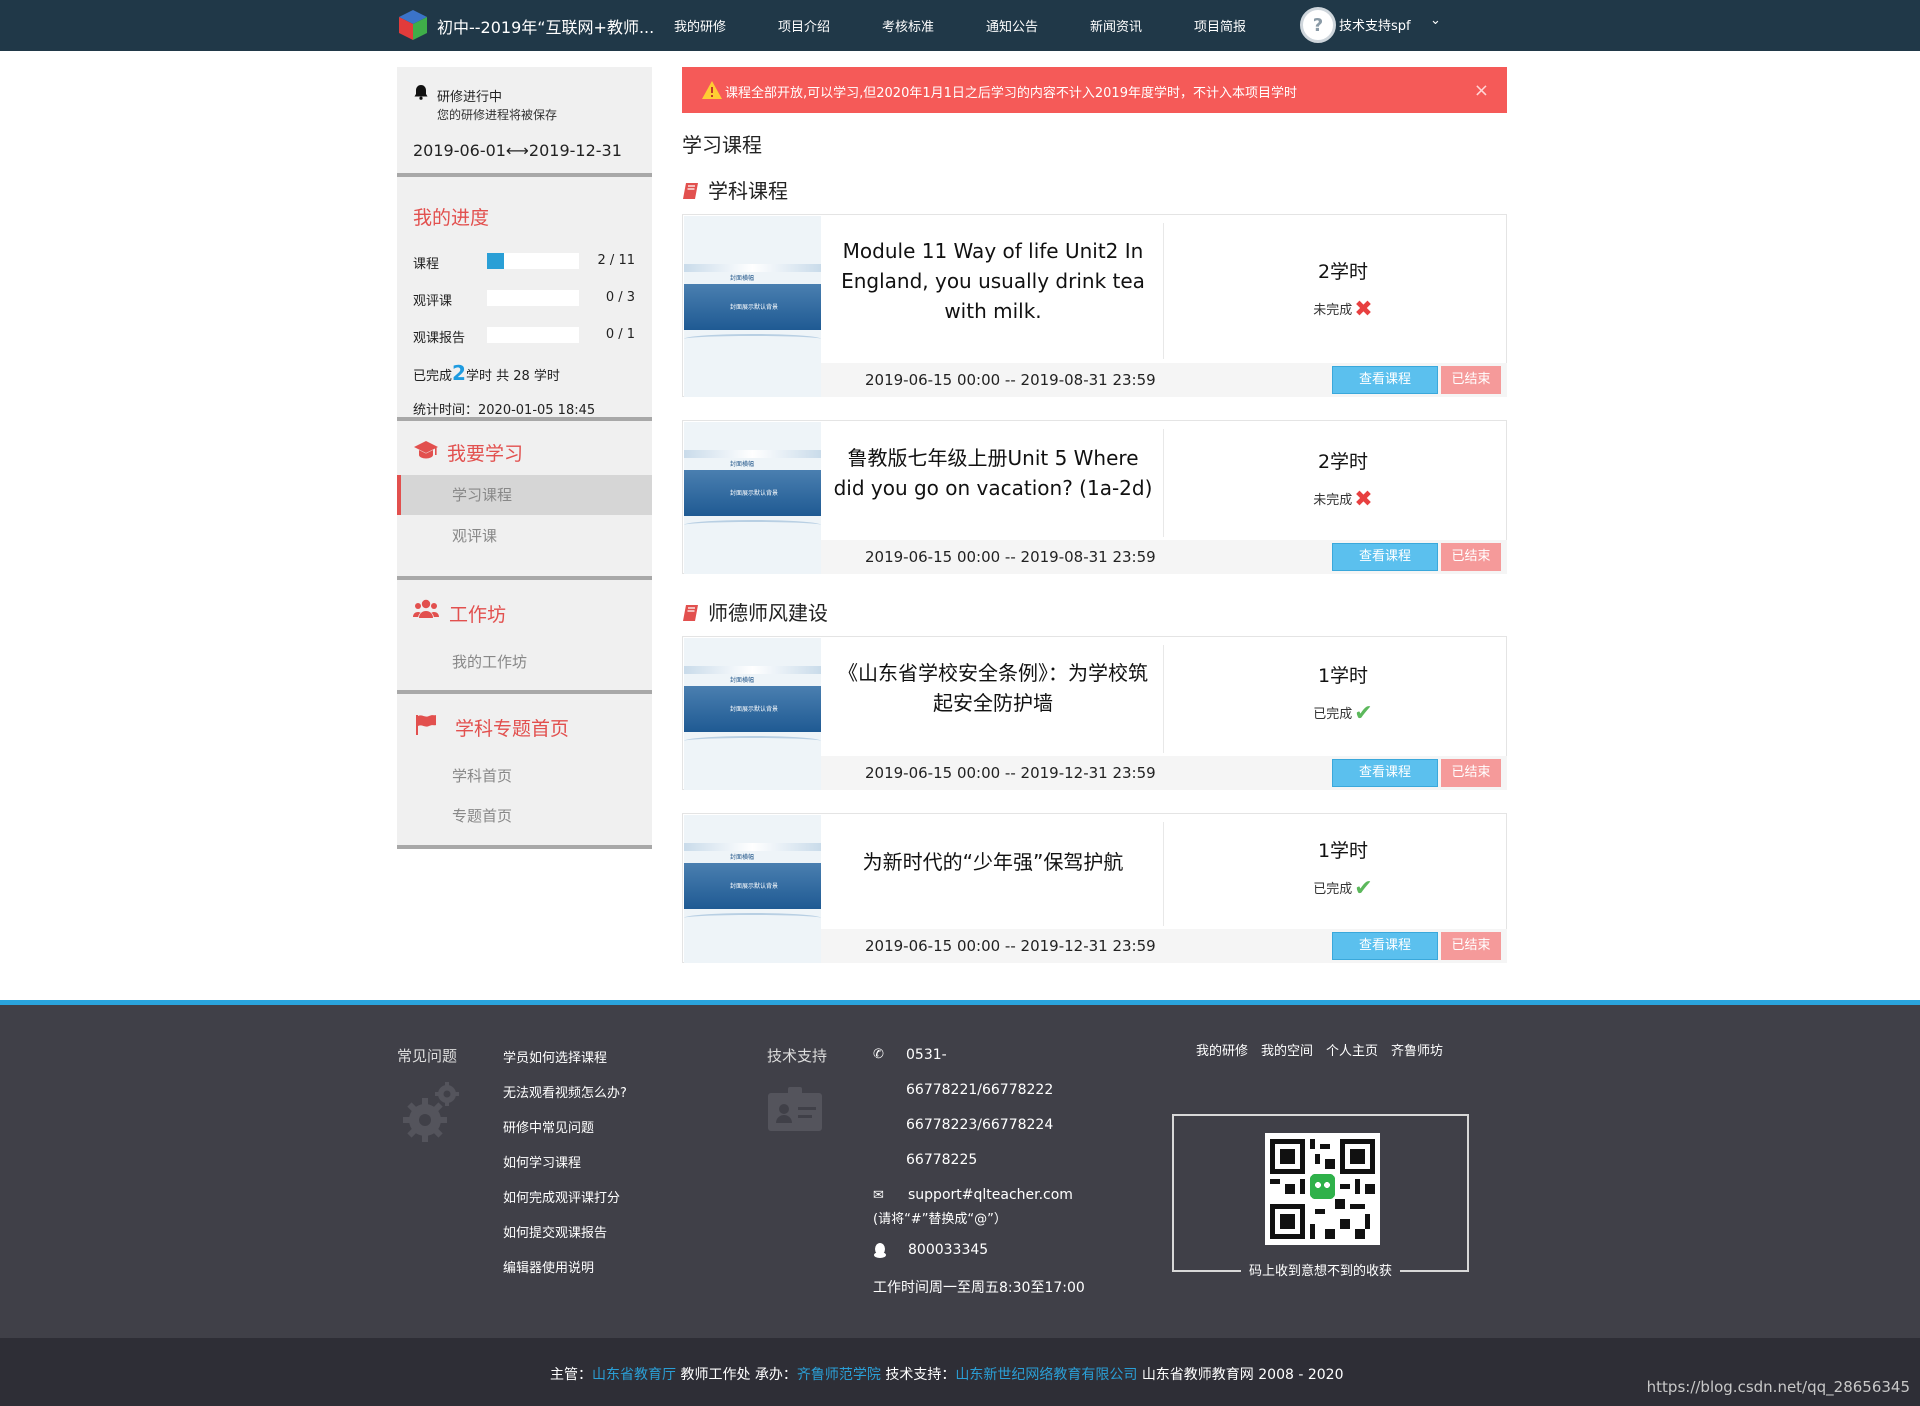 This screenshot has height=1406, width=1920. What do you see at coordinates (459, 373) in the screenshot?
I see `completed-value: 2` at bounding box center [459, 373].